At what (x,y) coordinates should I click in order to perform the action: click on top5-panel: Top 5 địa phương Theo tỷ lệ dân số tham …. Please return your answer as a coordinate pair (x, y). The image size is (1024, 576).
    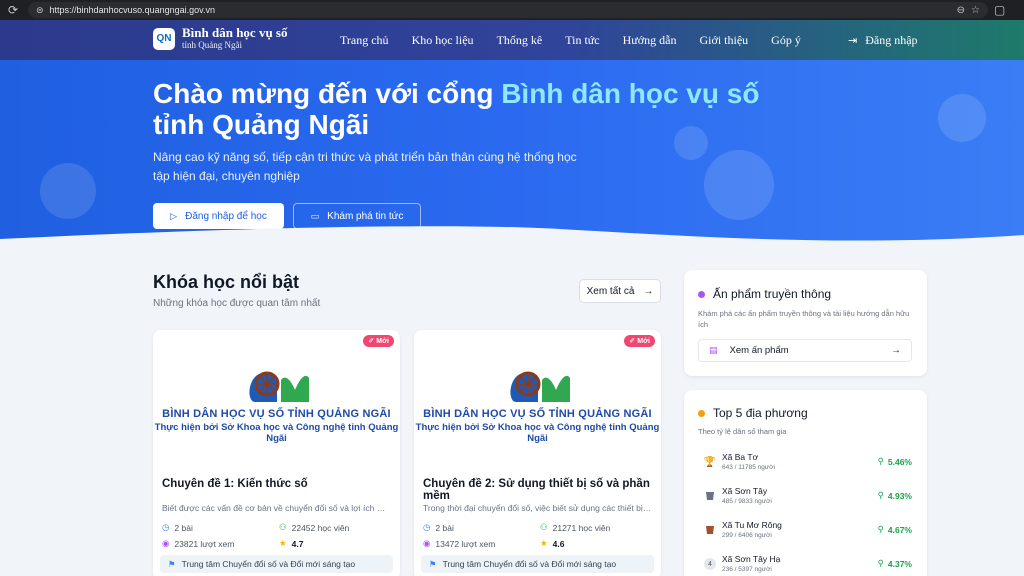
    Looking at the image, I should click on (805, 483).